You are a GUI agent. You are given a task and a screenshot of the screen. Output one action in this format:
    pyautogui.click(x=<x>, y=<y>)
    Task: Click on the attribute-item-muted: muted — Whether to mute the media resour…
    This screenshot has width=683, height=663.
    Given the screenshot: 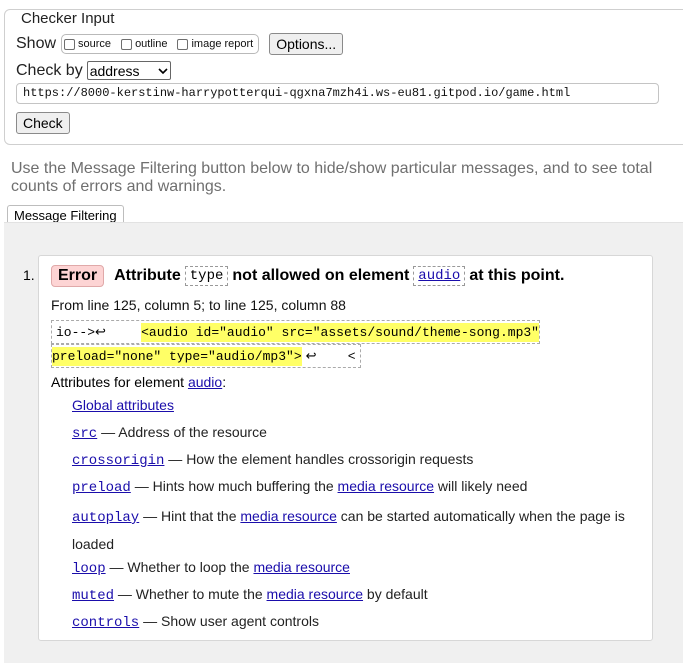 What is the action you would take?
    pyautogui.click(x=352, y=597)
    